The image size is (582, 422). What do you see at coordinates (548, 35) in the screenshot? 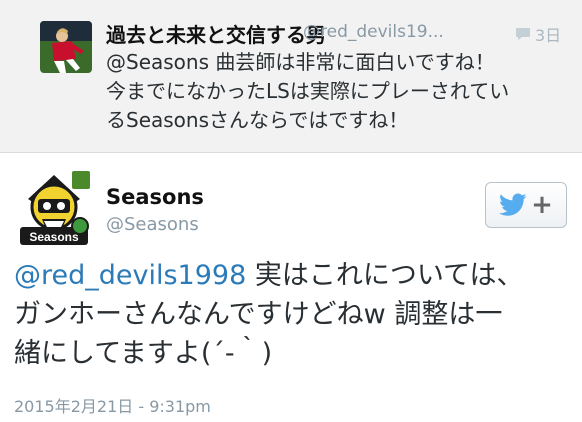
I see `reply-count: 3日` at bounding box center [548, 35].